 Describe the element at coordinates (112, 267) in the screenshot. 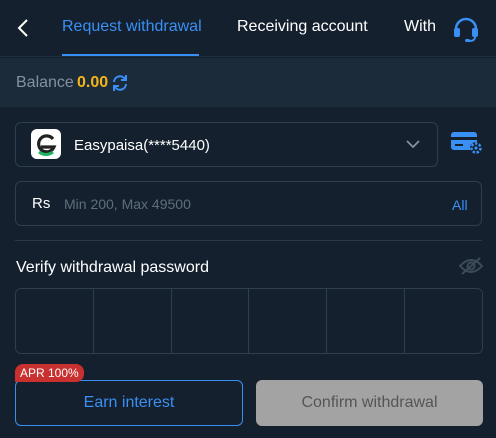

I see `password-label: Verify withdrawal password` at that location.